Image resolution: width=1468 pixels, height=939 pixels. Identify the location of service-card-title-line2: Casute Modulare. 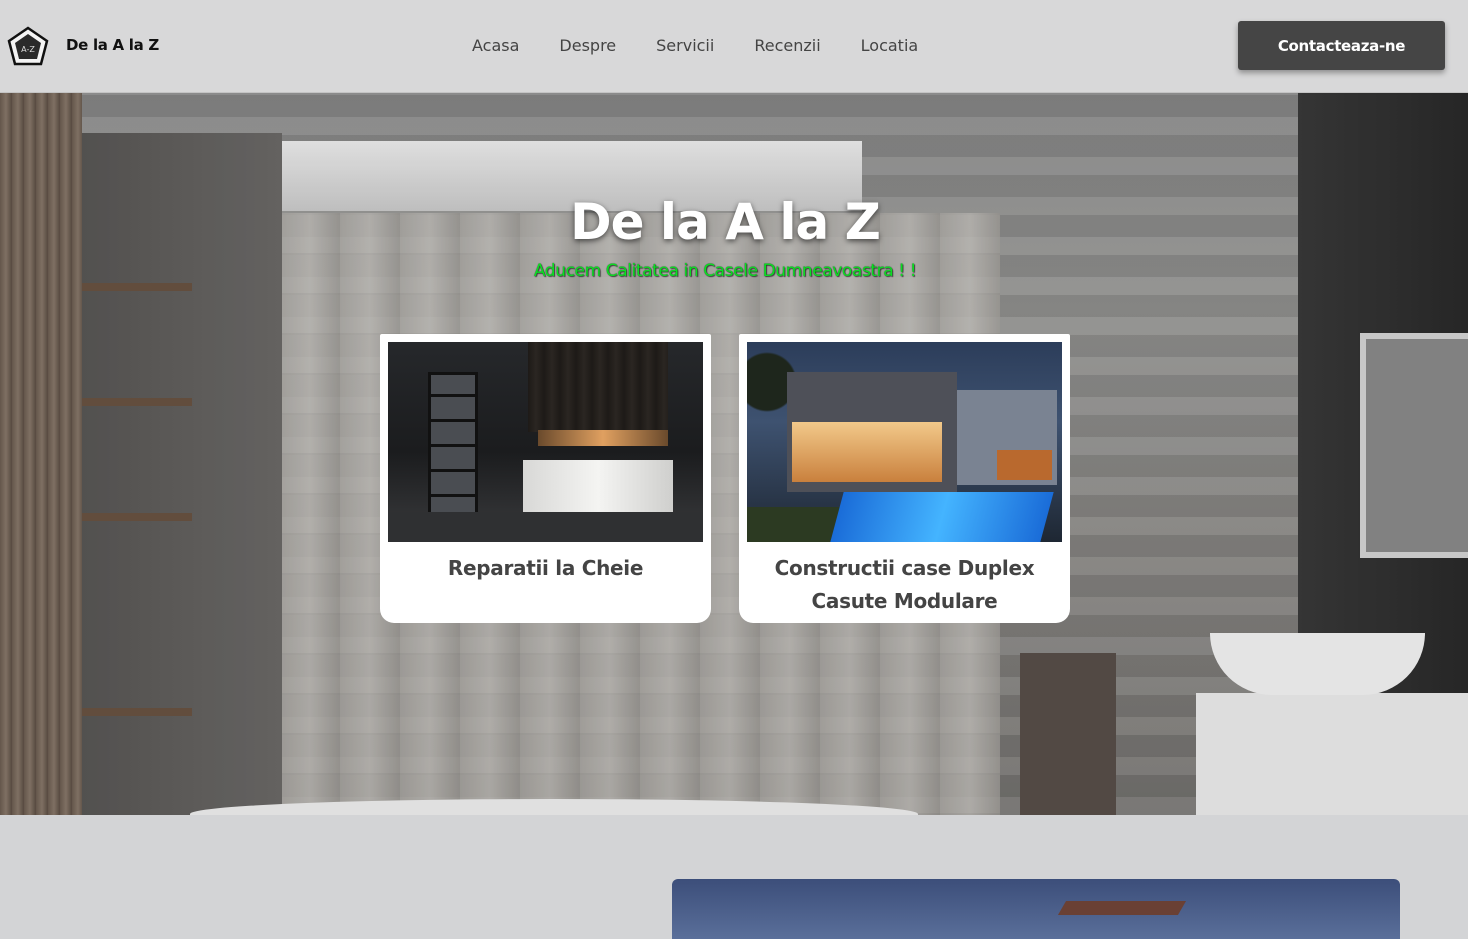
(904, 601).